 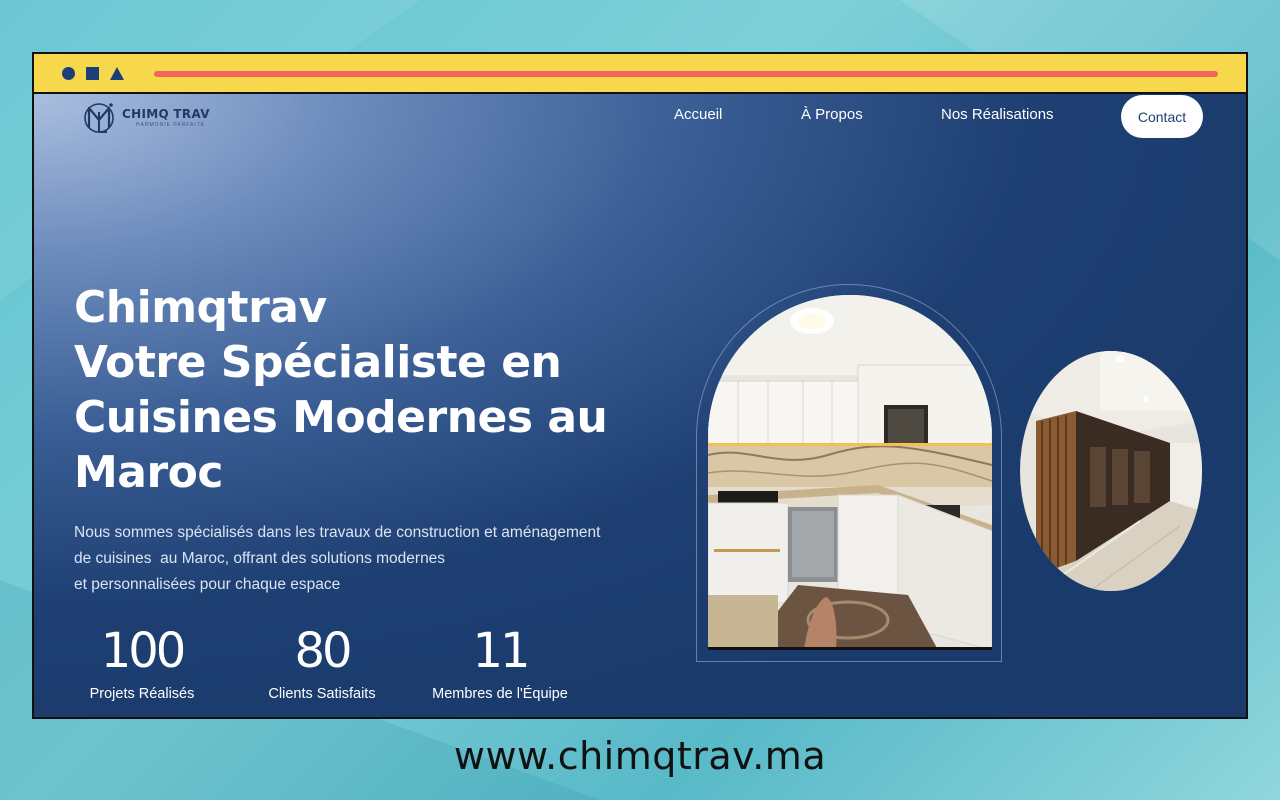 What do you see at coordinates (117, 73) in the screenshot?
I see `triangle-icon` at bounding box center [117, 73].